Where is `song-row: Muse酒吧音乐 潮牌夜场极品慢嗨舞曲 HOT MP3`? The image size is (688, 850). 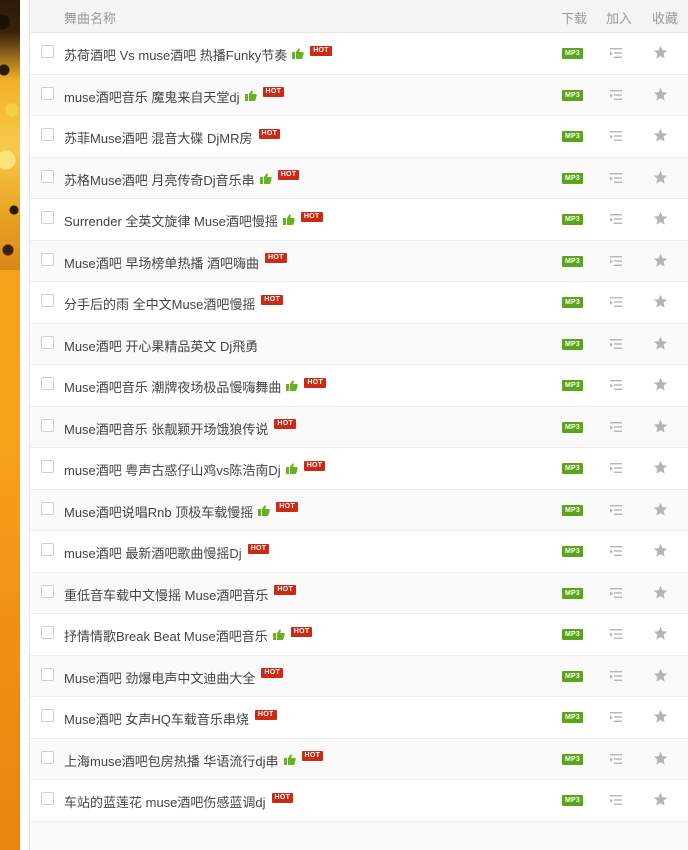 song-row: Muse酒吧音乐 潮牌夜场极品慢嗨舞曲 HOT MP3 is located at coordinates (359, 386).